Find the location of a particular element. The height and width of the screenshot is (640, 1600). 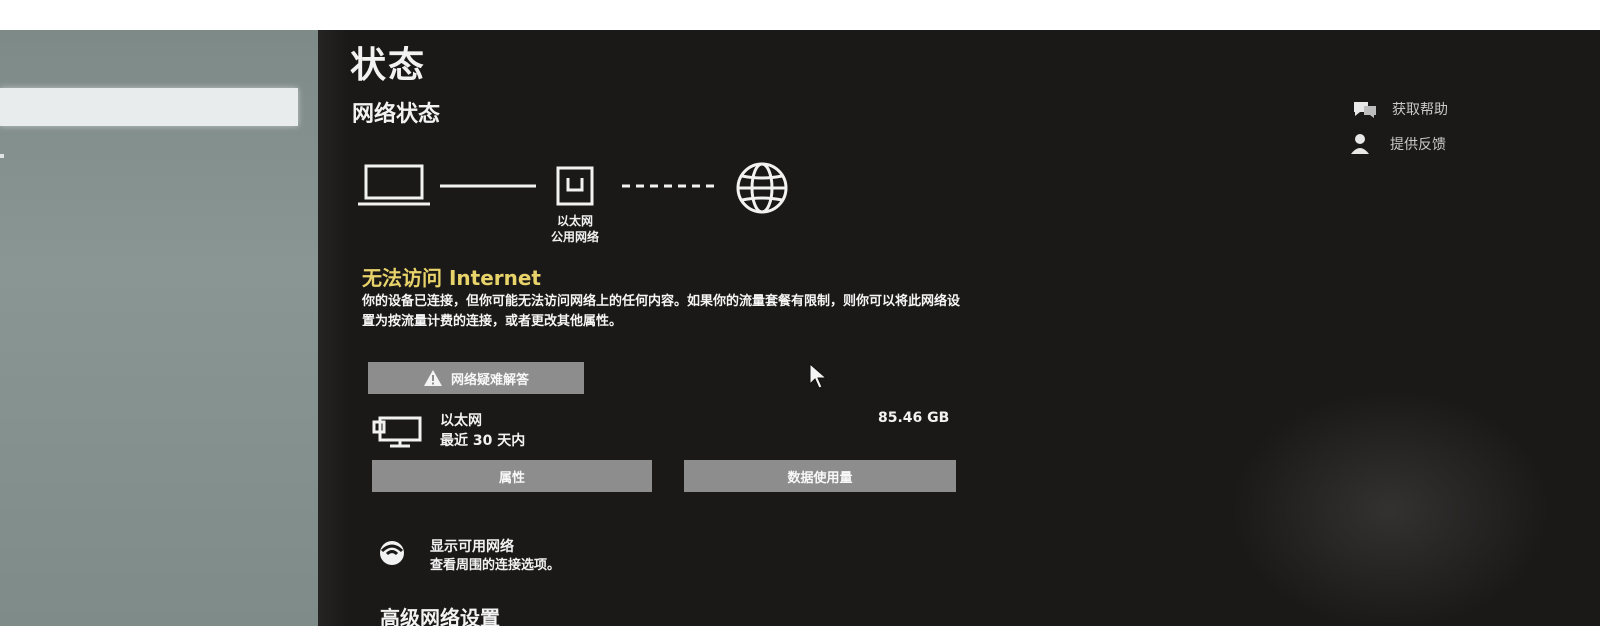

data-usage-button-label: 数据使用量 is located at coordinates (820, 478).